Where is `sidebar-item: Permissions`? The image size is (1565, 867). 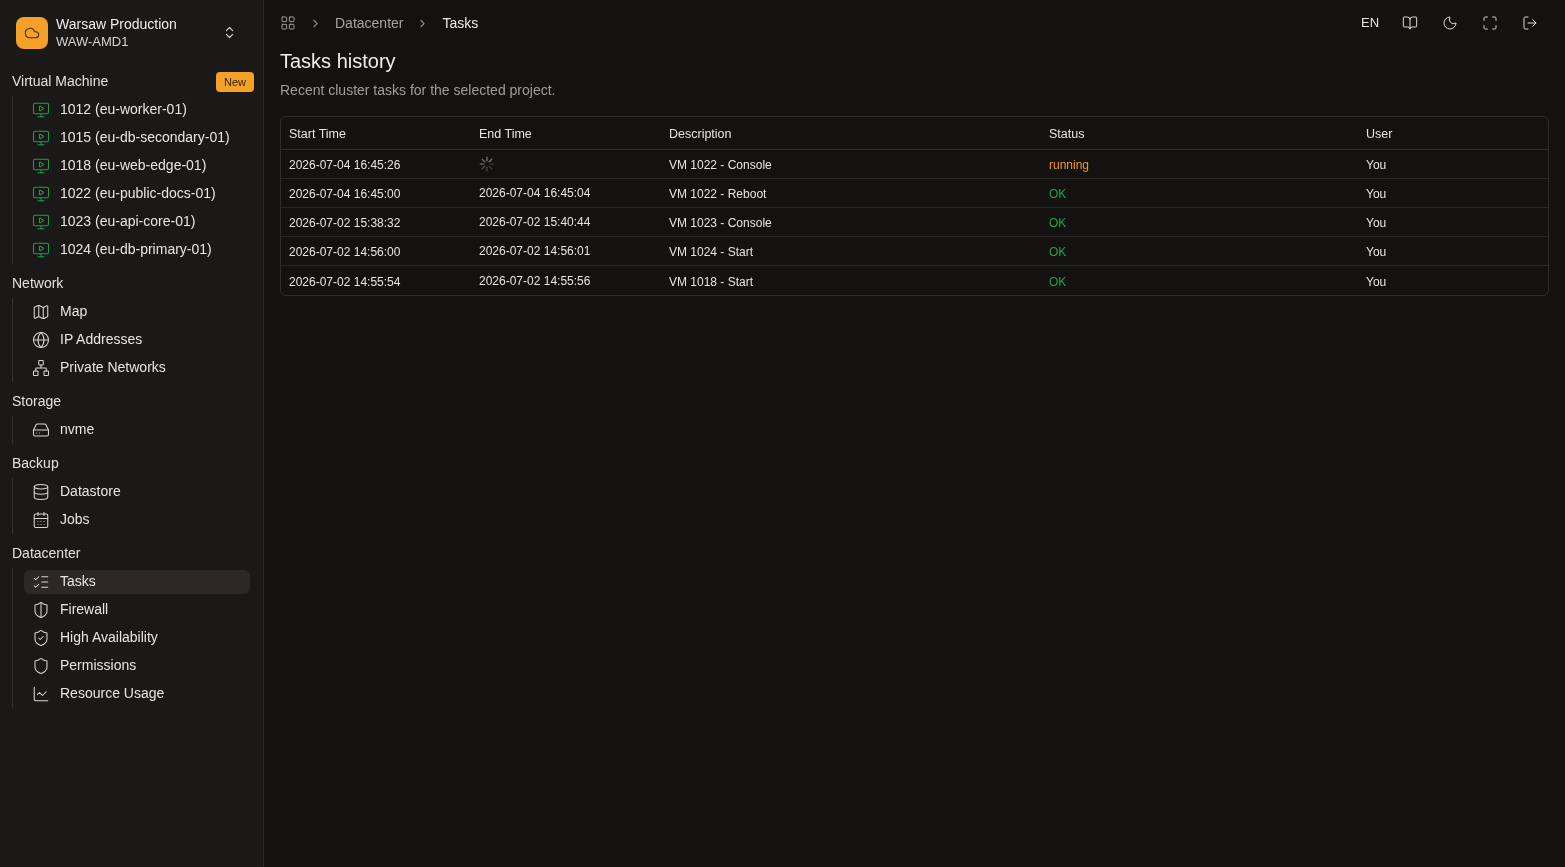 sidebar-item: Permissions is located at coordinates (137, 665).